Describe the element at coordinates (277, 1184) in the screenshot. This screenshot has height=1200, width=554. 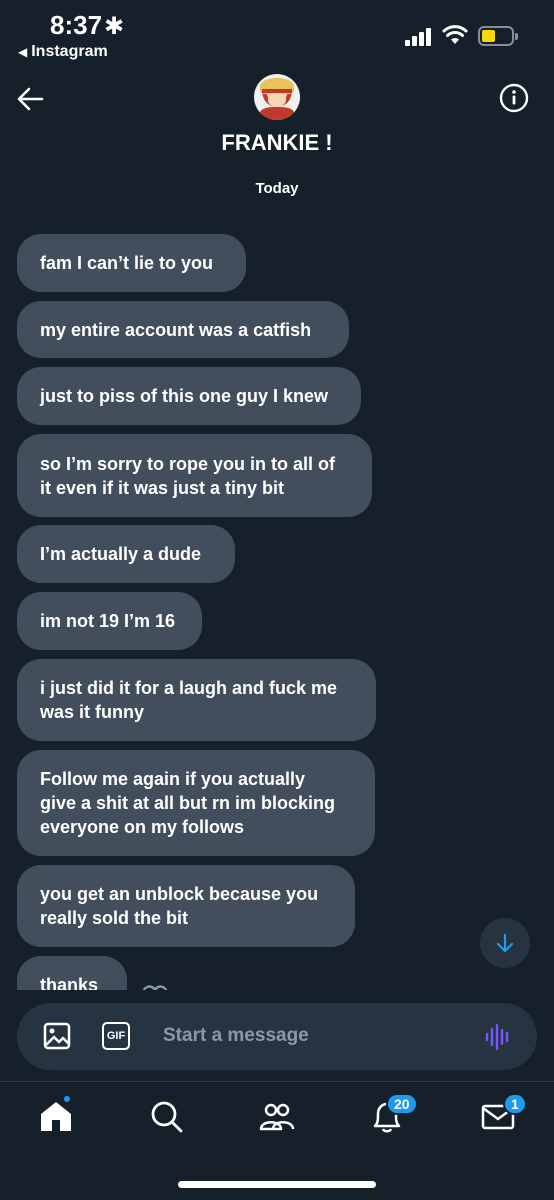
I see `home-indicator` at that location.